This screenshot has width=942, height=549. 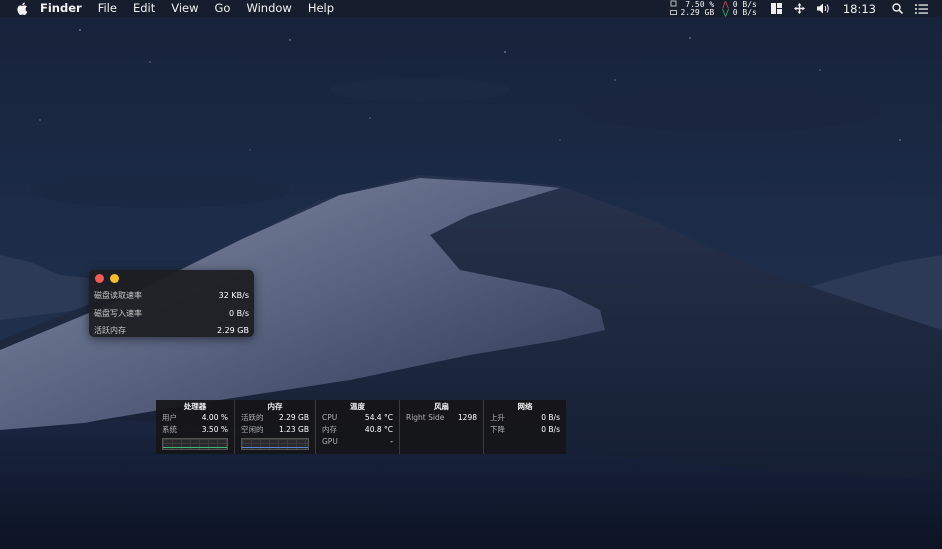 What do you see at coordinates (329, 429) in the screenshot?
I see `temp-memory-label: 内存` at bounding box center [329, 429].